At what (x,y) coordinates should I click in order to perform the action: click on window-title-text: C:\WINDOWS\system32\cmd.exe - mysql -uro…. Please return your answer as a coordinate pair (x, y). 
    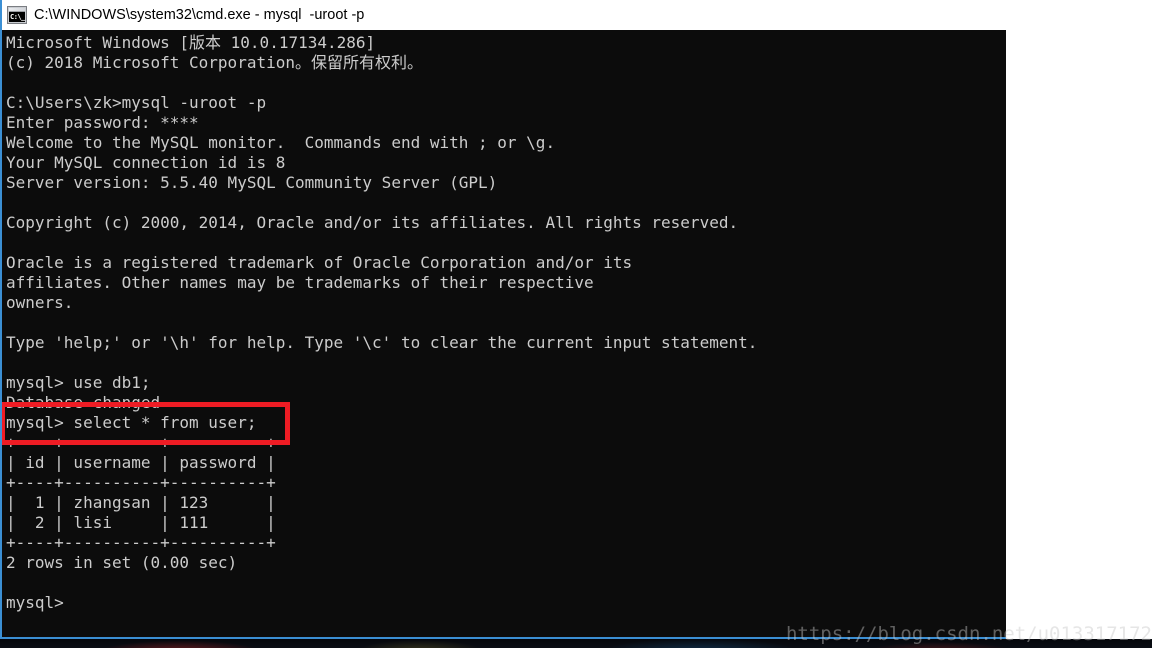
    Looking at the image, I should click on (199, 15).